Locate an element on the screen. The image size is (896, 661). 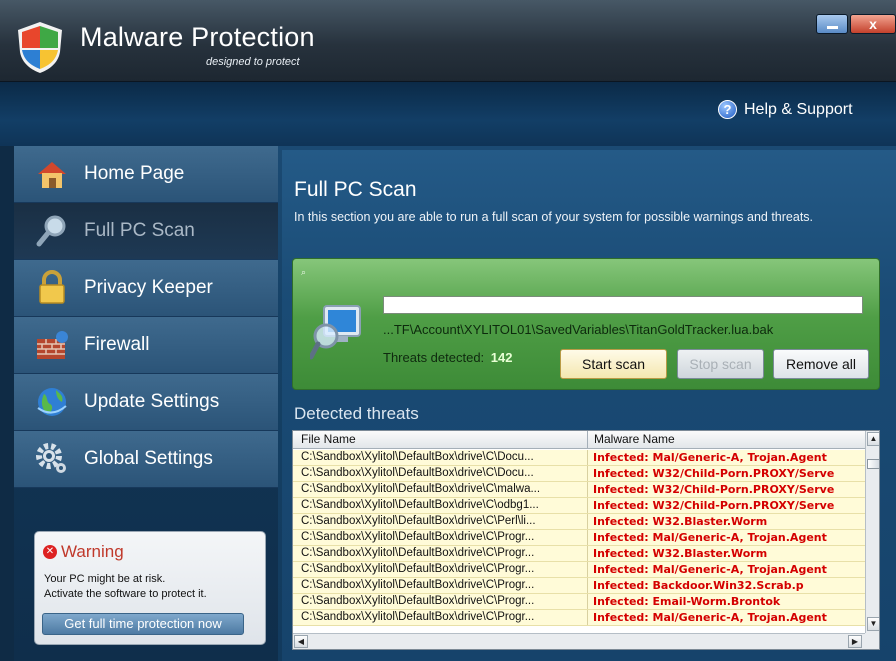
warning-line-1: Your PC might be at risk. is located at coordinates (105, 579).